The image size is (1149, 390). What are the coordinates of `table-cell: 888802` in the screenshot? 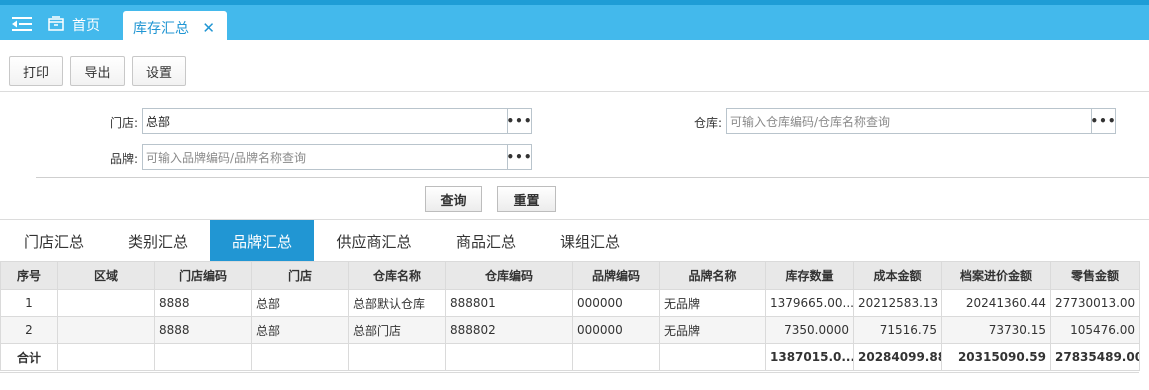 It's located at (509, 330).